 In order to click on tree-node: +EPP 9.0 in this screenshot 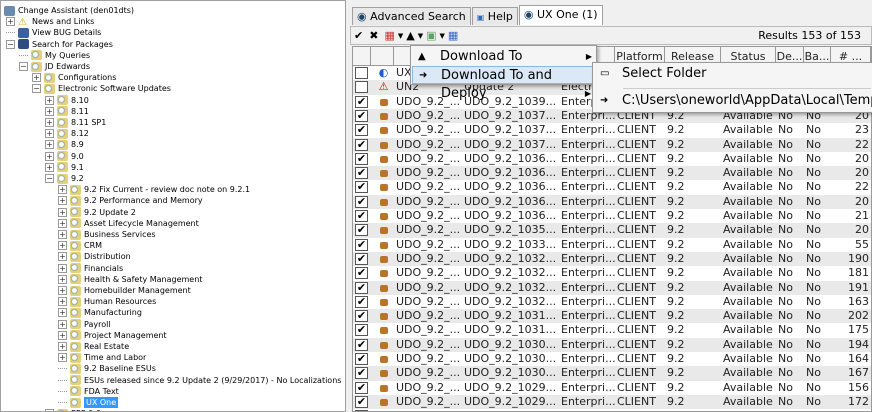, I will do `click(73, 409)`.